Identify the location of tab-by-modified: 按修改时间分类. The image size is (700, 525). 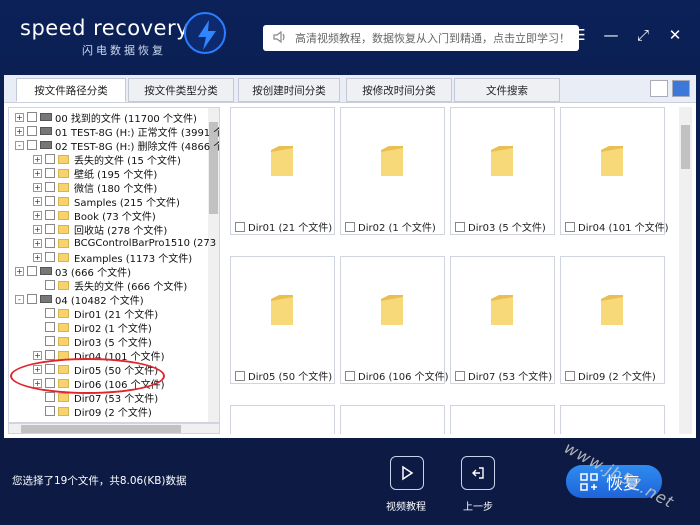
(399, 90).